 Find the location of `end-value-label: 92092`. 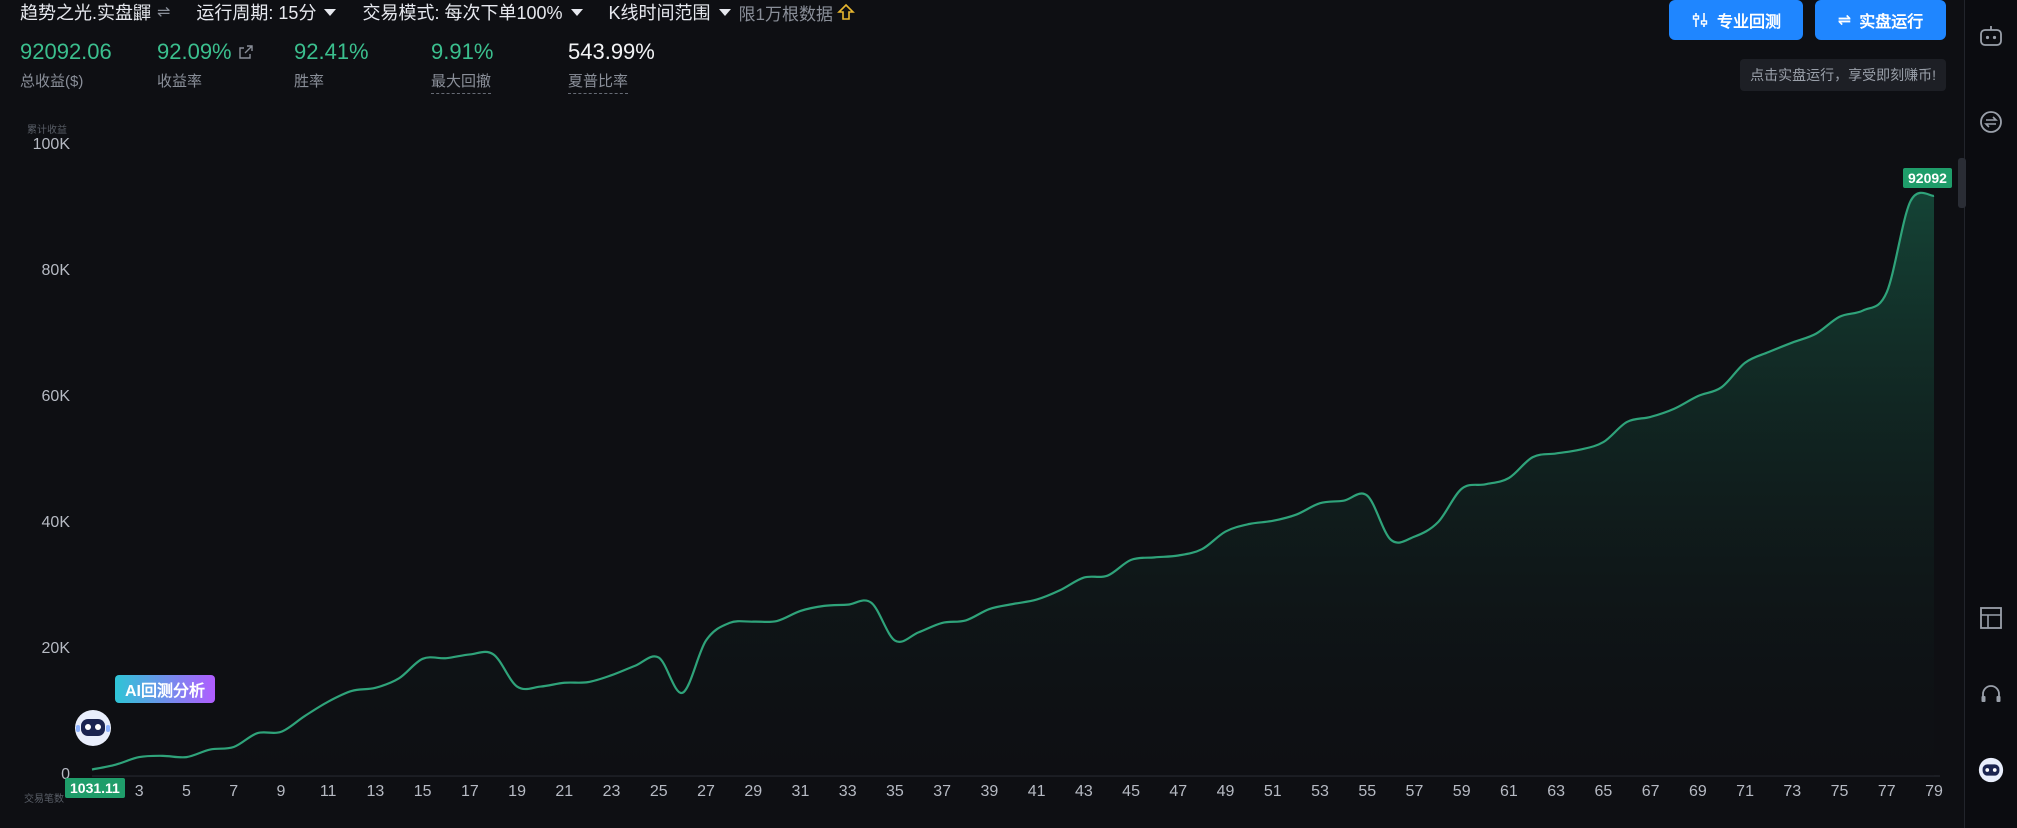

end-value-label: 92092 is located at coordinates (1927, 178).